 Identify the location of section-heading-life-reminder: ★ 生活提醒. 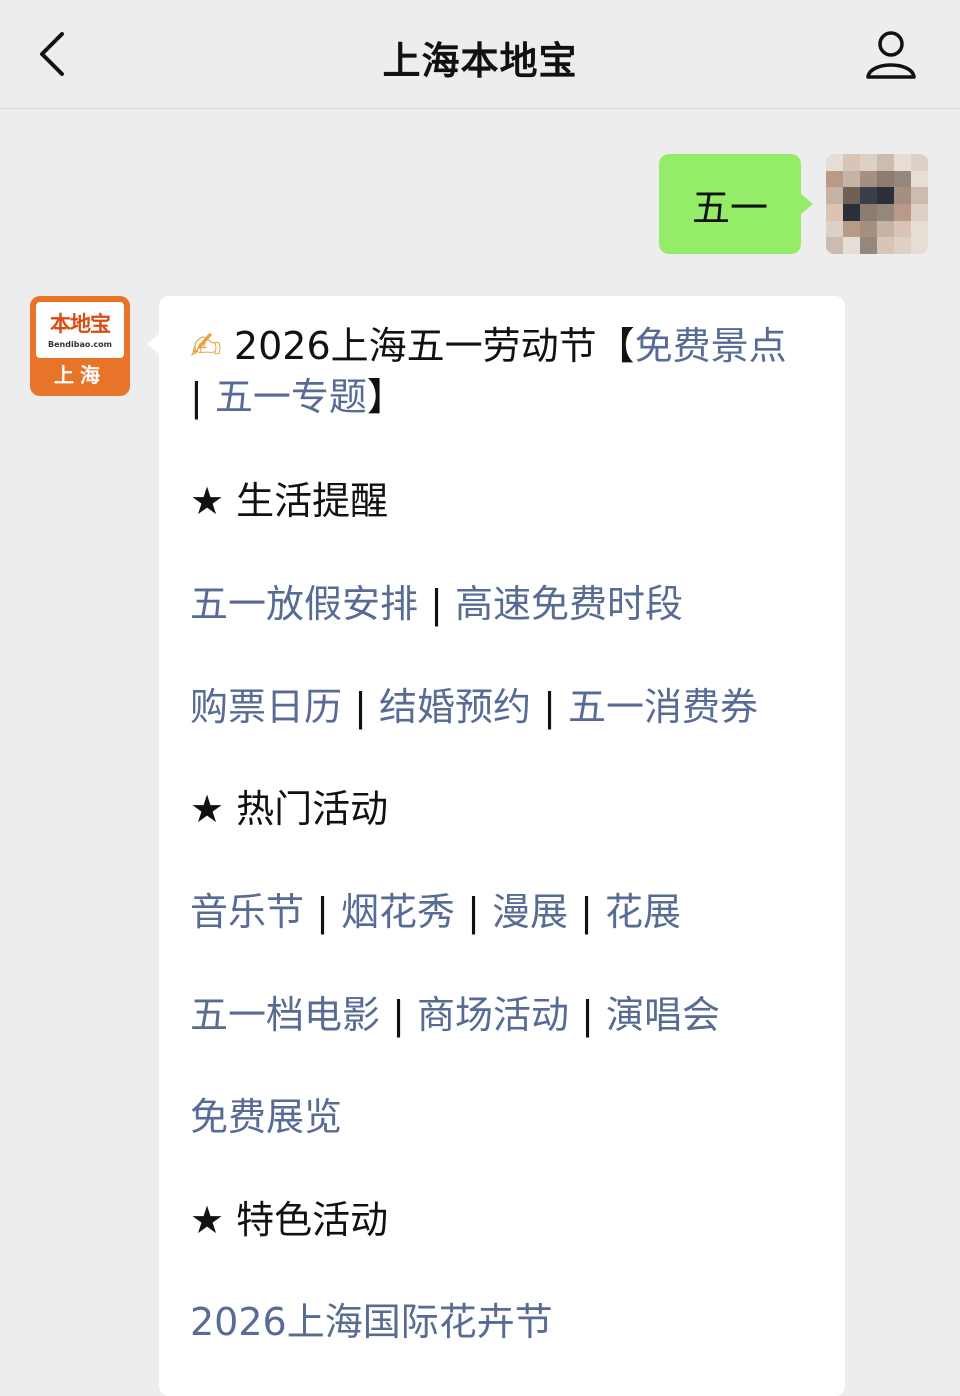
(500, 501).